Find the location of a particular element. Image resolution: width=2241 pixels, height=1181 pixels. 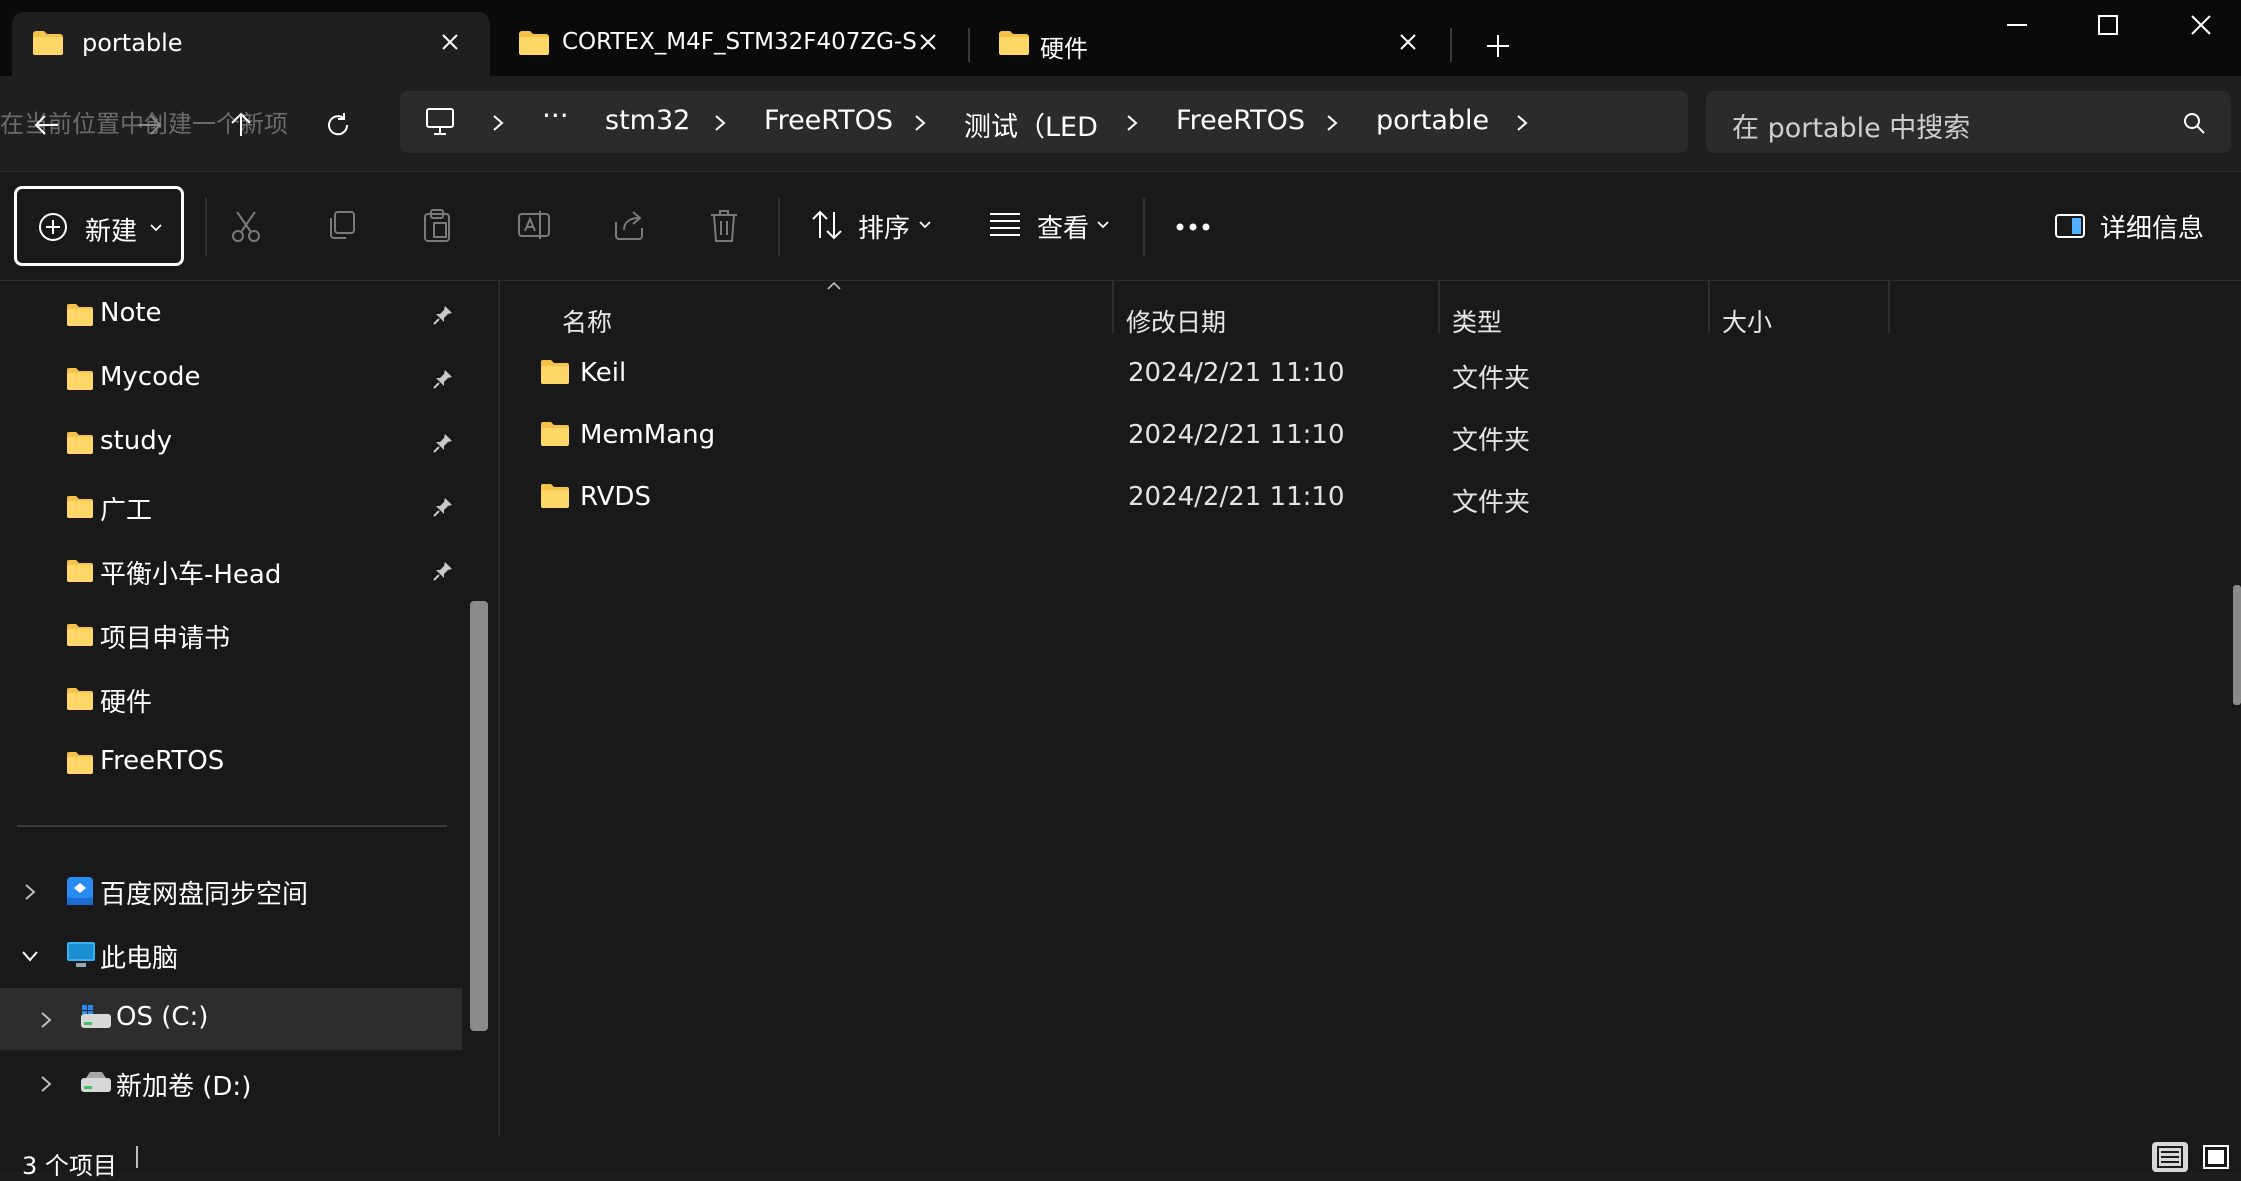

computer-icon is located at coordinates (440, 121).